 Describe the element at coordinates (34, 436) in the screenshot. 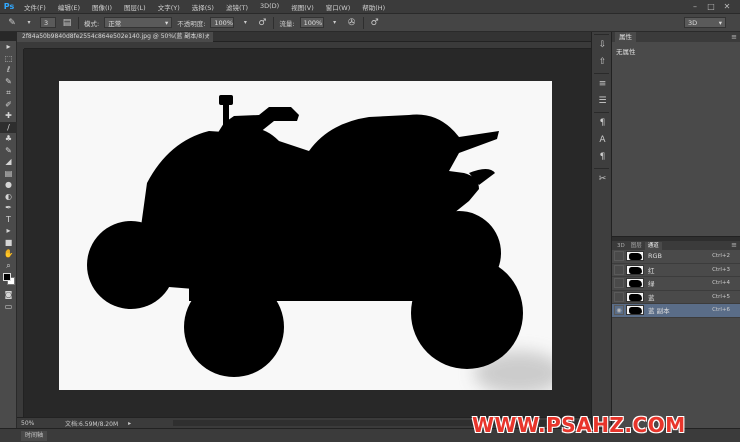

I see `tab-timeline: 时间轴` at that location.